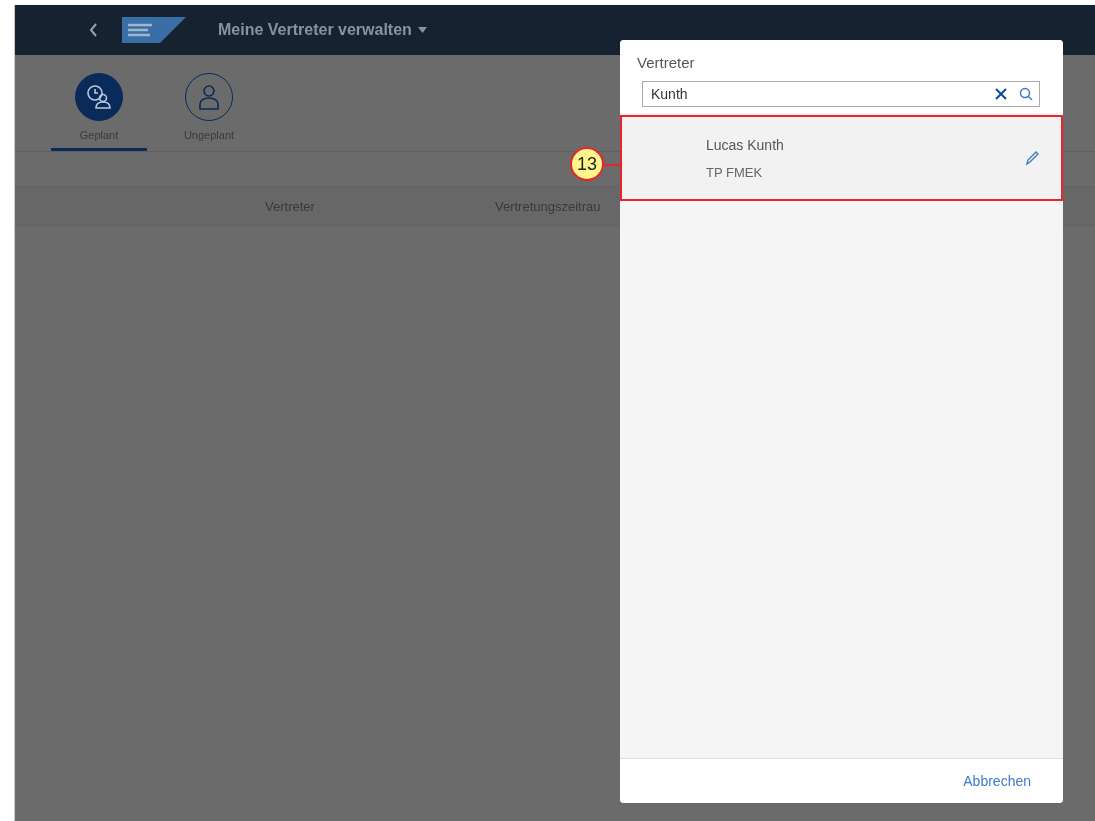 This screenshot has height=821, width=1095. Describe the element at coordinates (93, 29) in the screenshot. I see `back-icon` at that location.